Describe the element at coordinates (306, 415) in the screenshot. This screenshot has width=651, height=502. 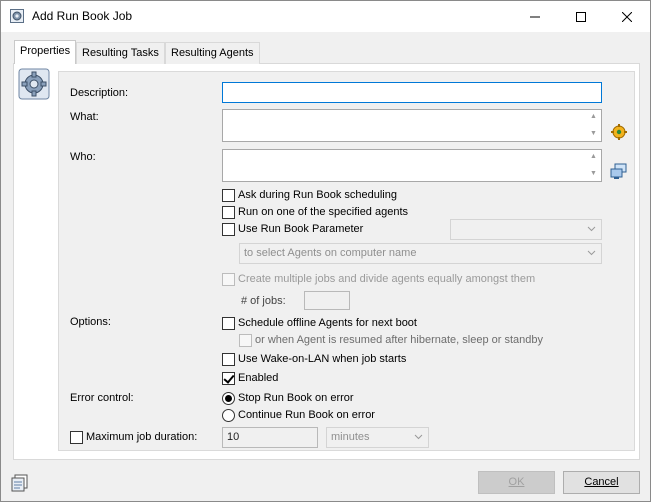
I see `continue-on-error-label: Continue Run Book on error` at that location.